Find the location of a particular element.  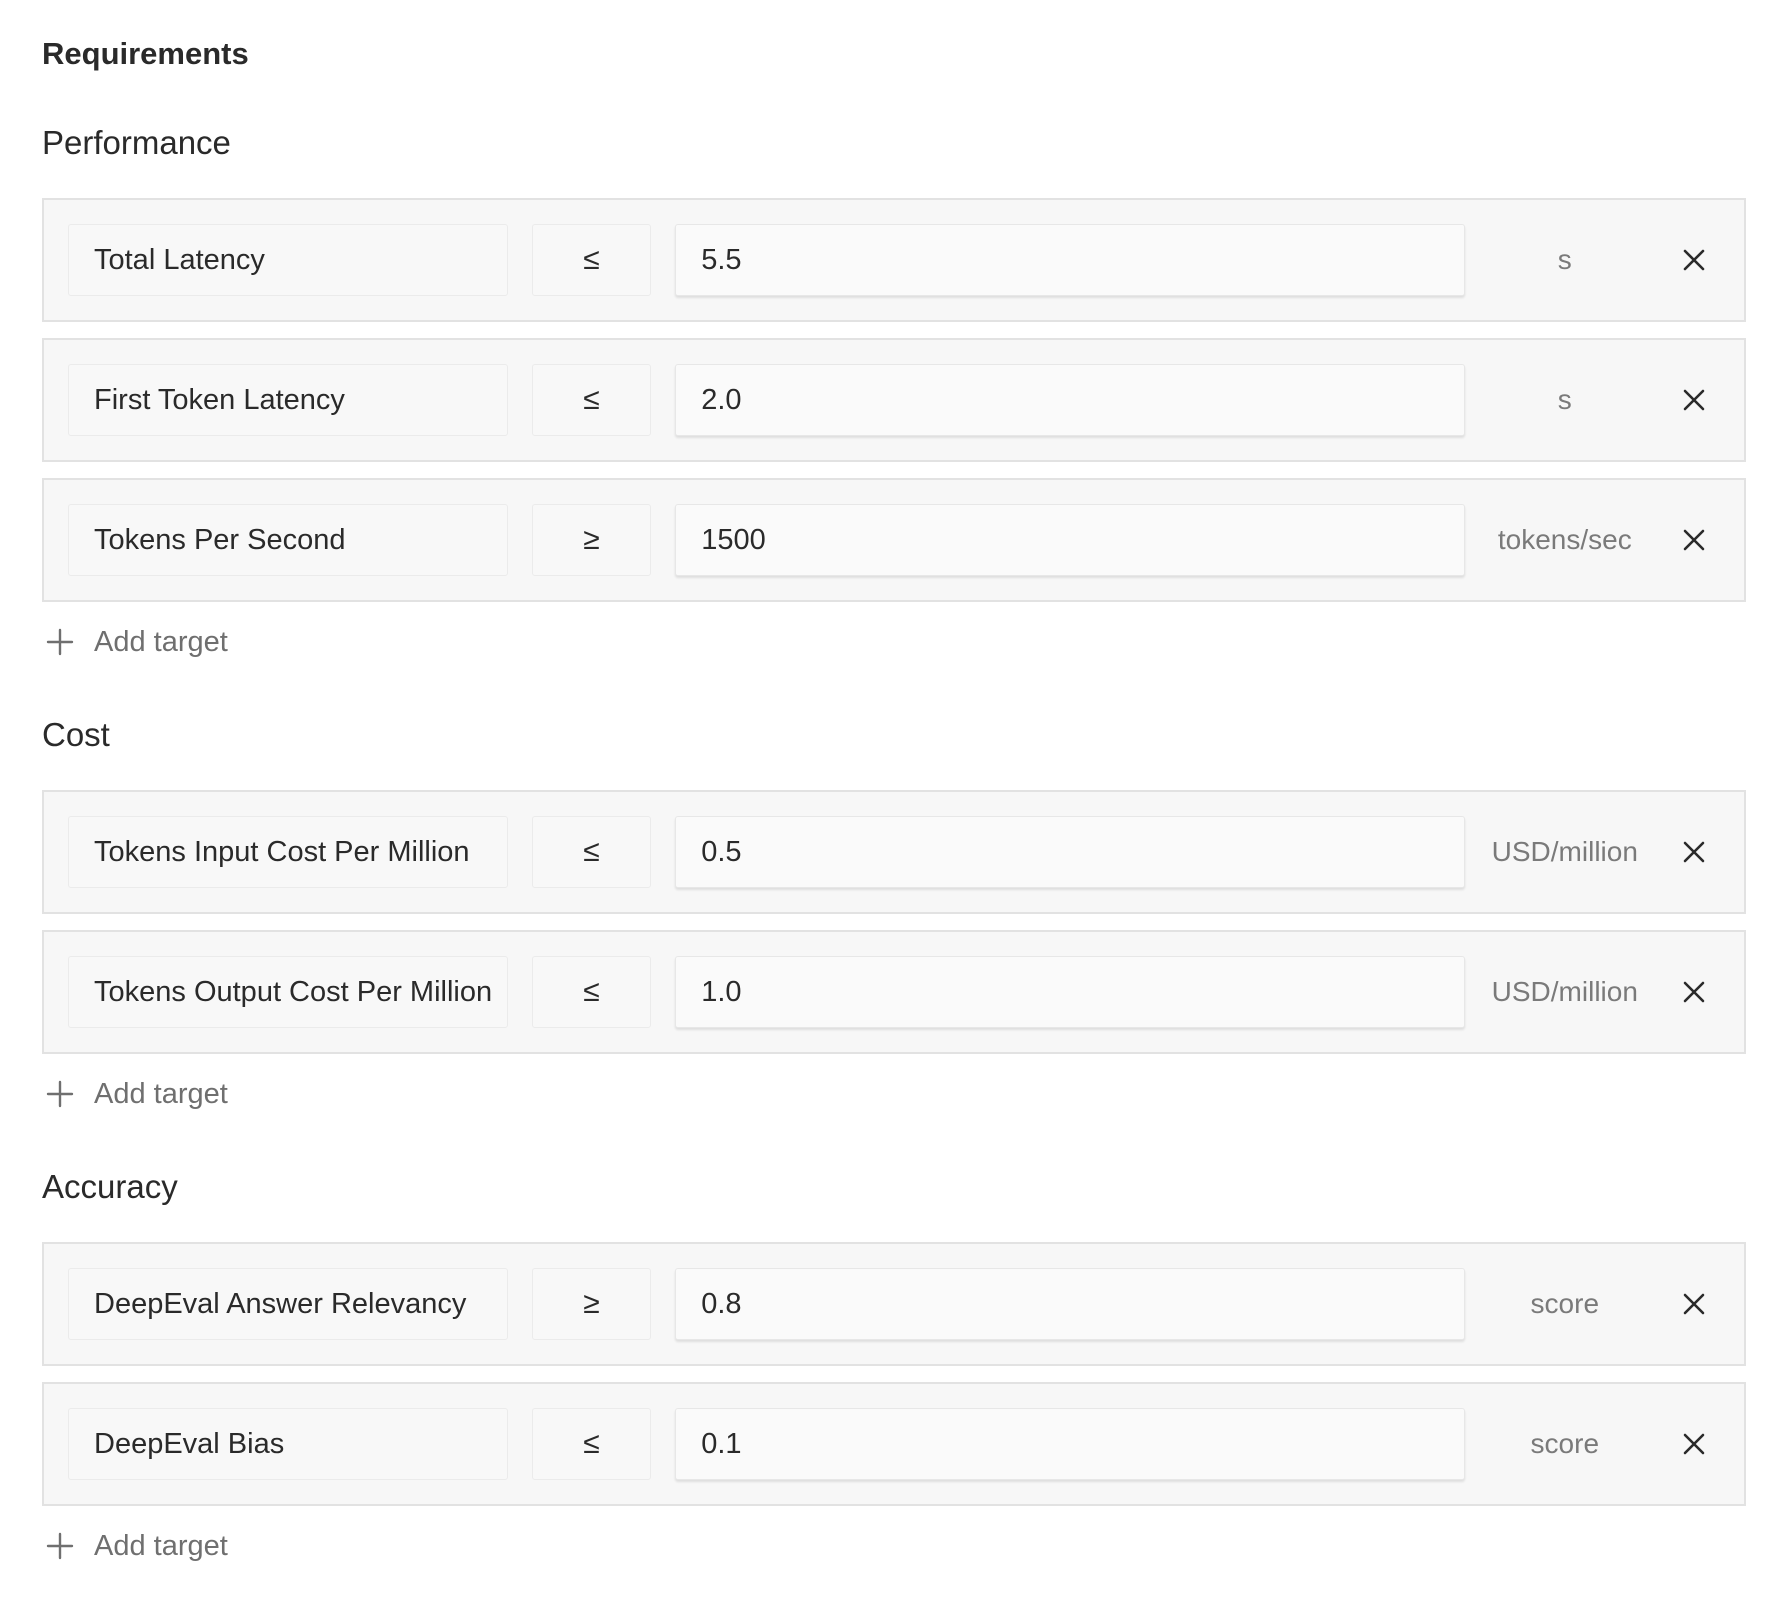

metric-select: Tokens Output Cost Per Million is located at coordinates (288, 992).